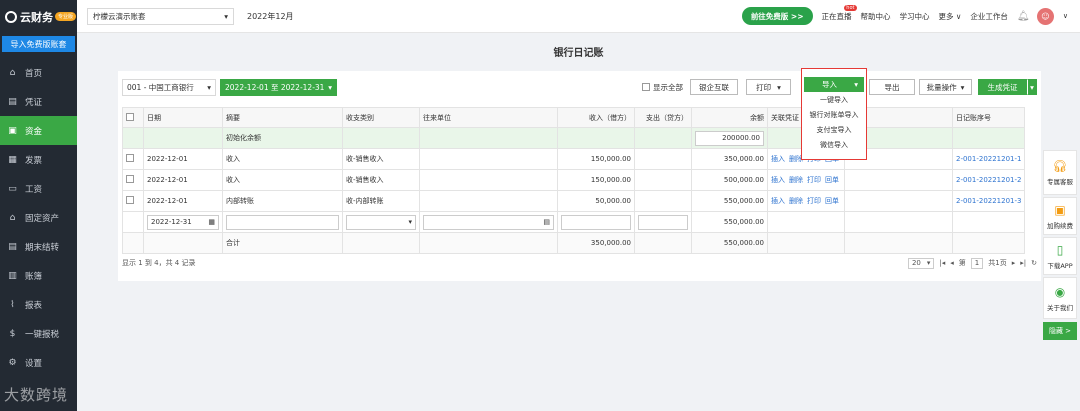 The width and height of the screenshot is (1080, 411). Describe the element at coordinates (546, 222) in the screenshot. I see `grid-picker-icon: ▤` at that location.